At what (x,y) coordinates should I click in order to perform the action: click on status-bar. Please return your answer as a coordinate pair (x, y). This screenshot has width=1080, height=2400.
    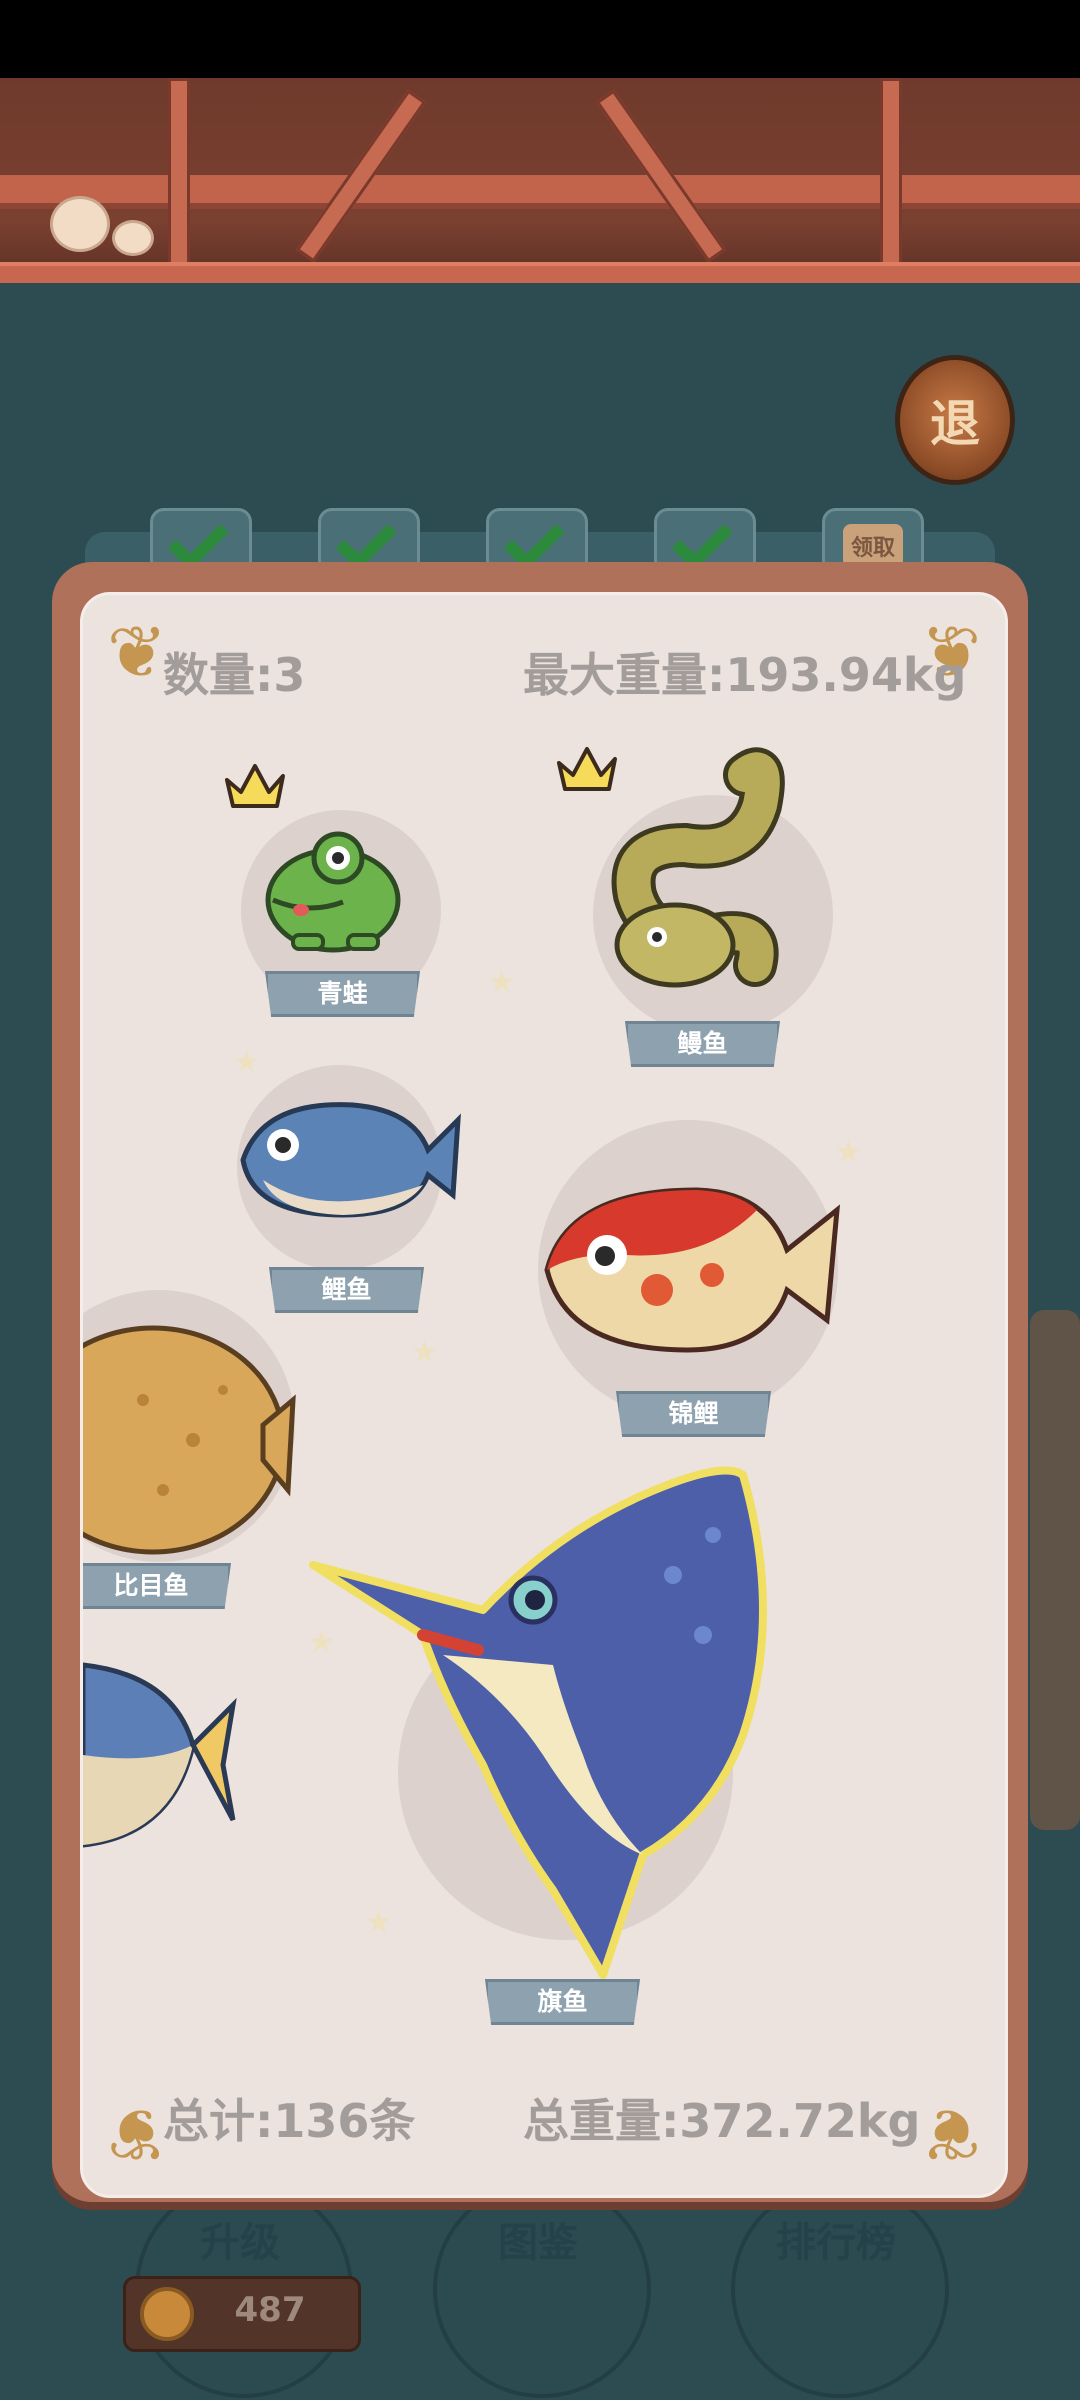
    Looking at the image, I should click on (540, 39).